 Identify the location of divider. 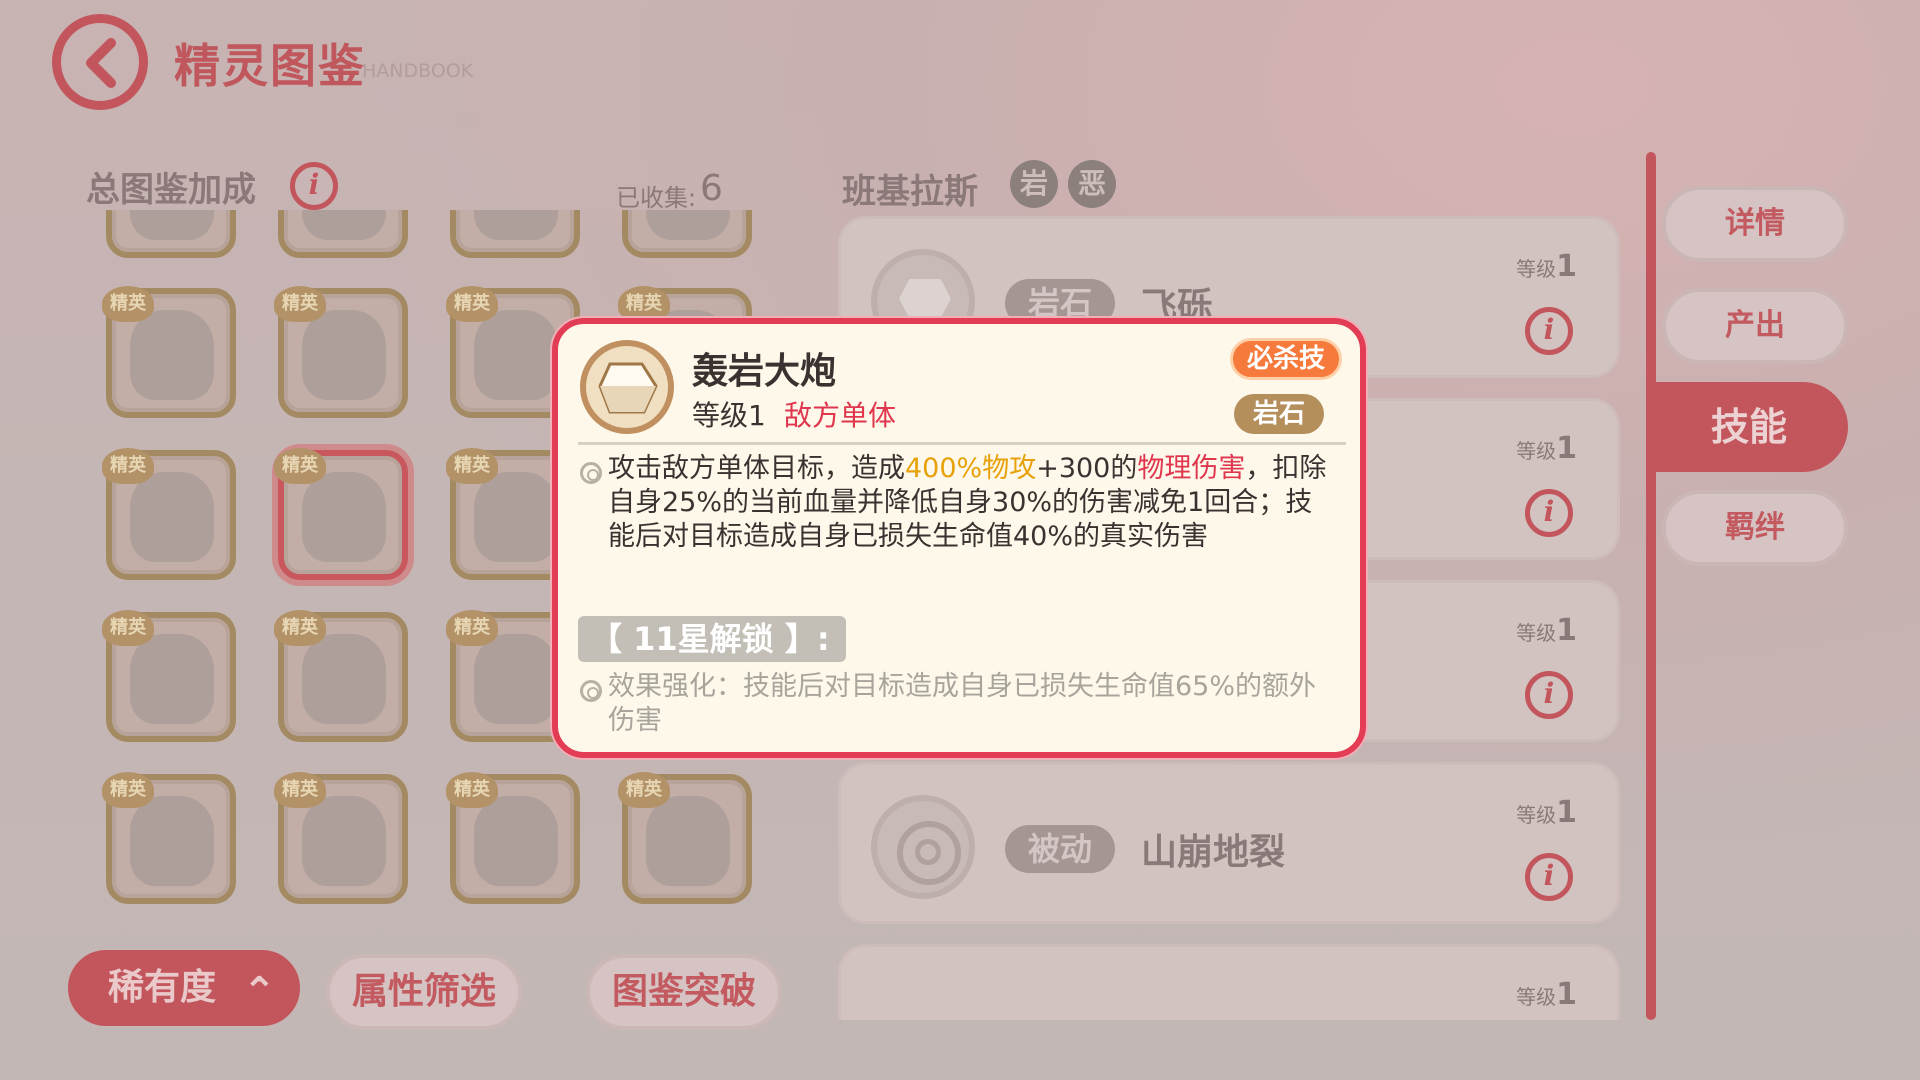
(962, 443).